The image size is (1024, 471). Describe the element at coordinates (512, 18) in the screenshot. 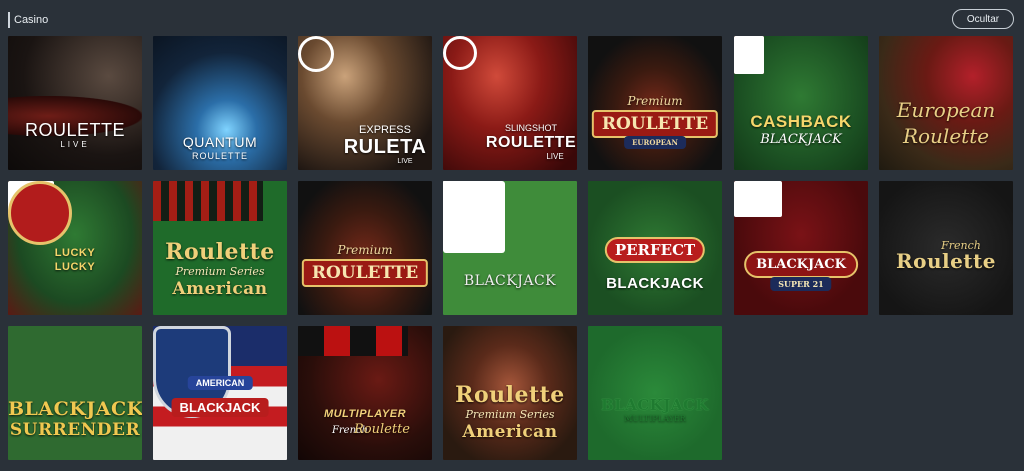

I see `casino-header: Casino Ocultar` at that location.